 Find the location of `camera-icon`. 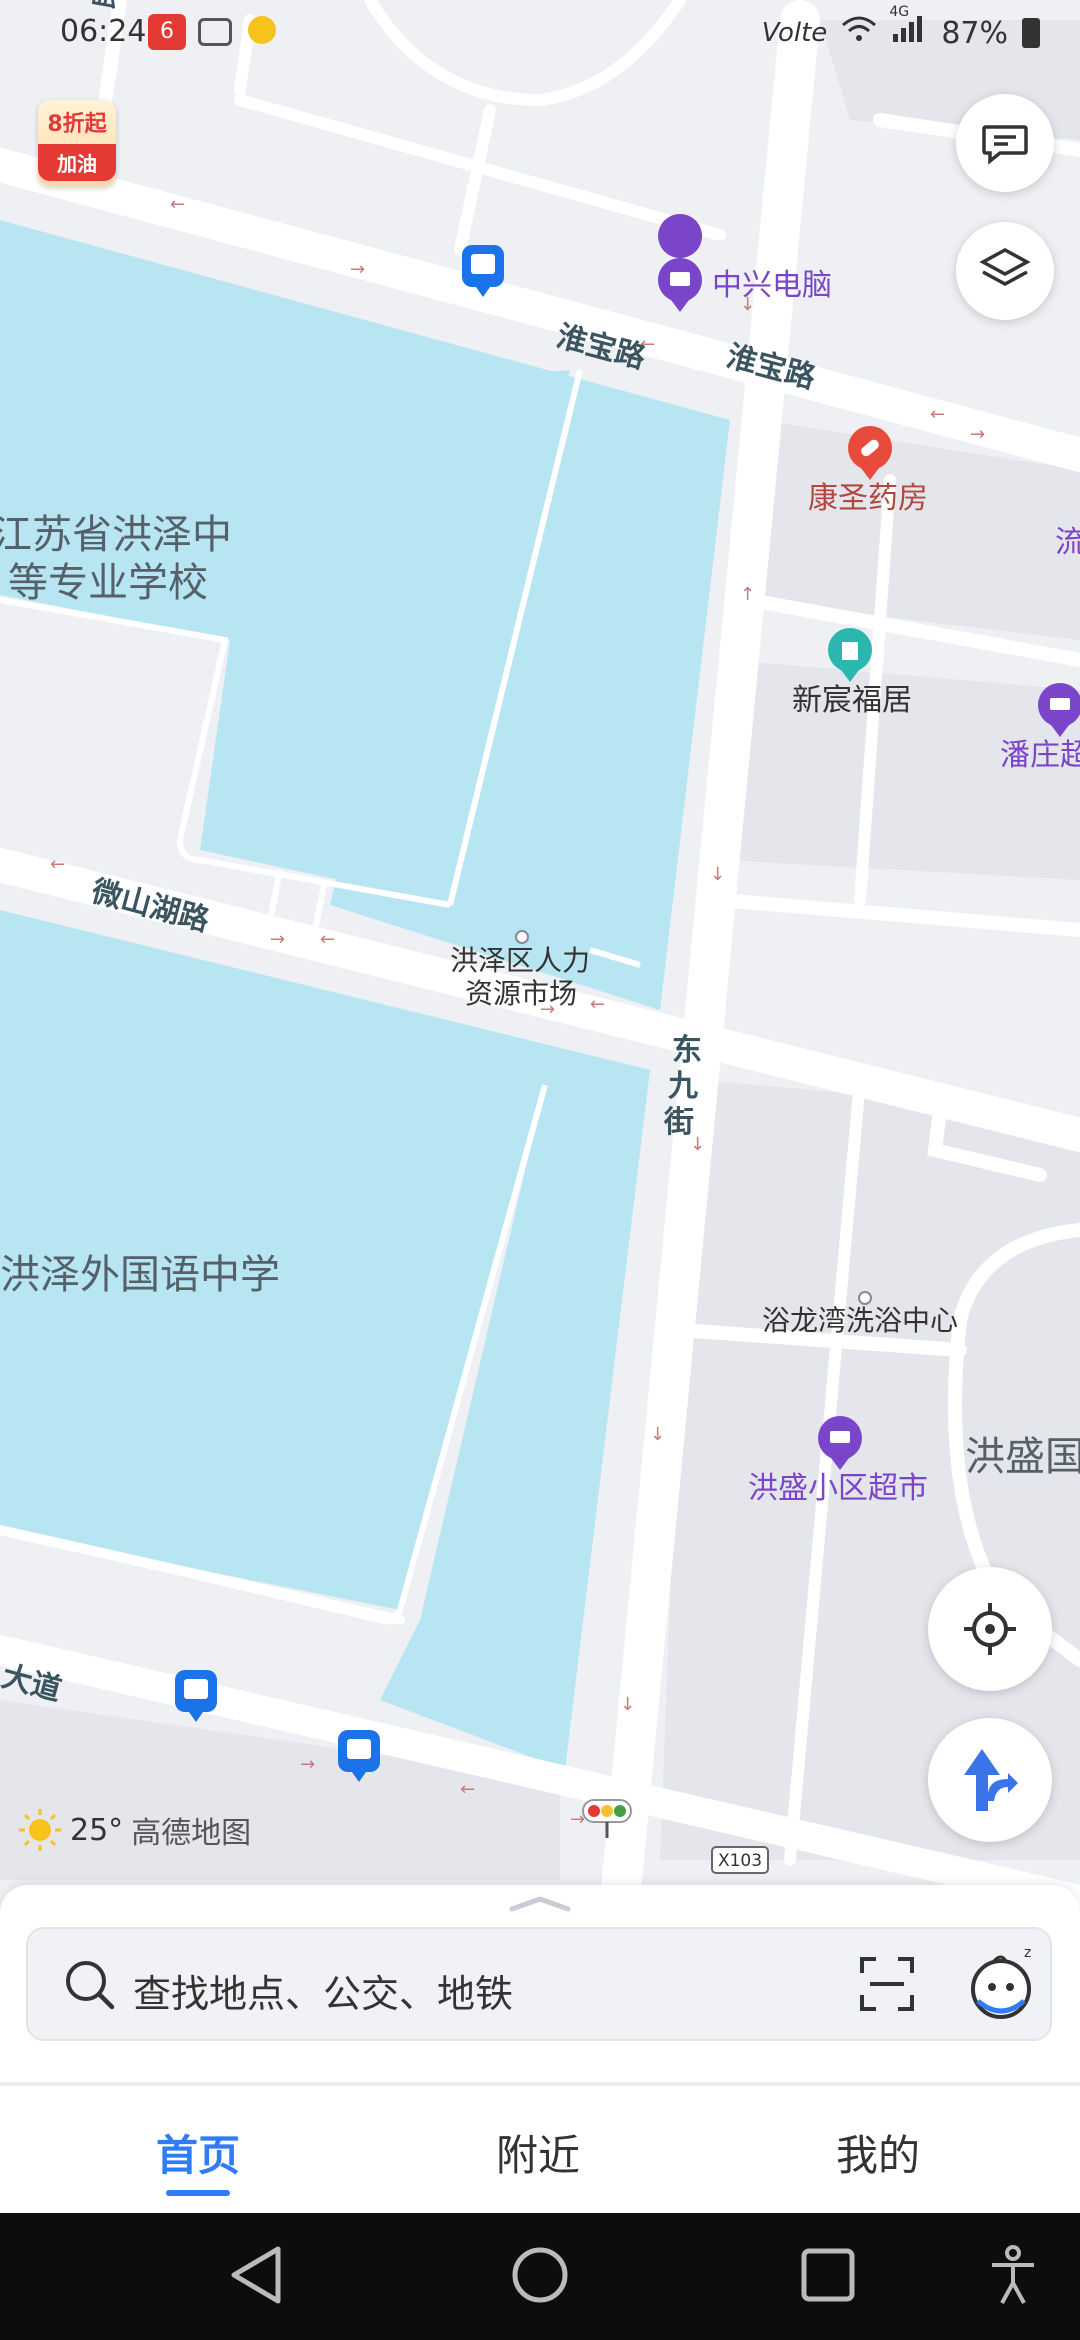

camera-icon is located at coordinates (215, 32).